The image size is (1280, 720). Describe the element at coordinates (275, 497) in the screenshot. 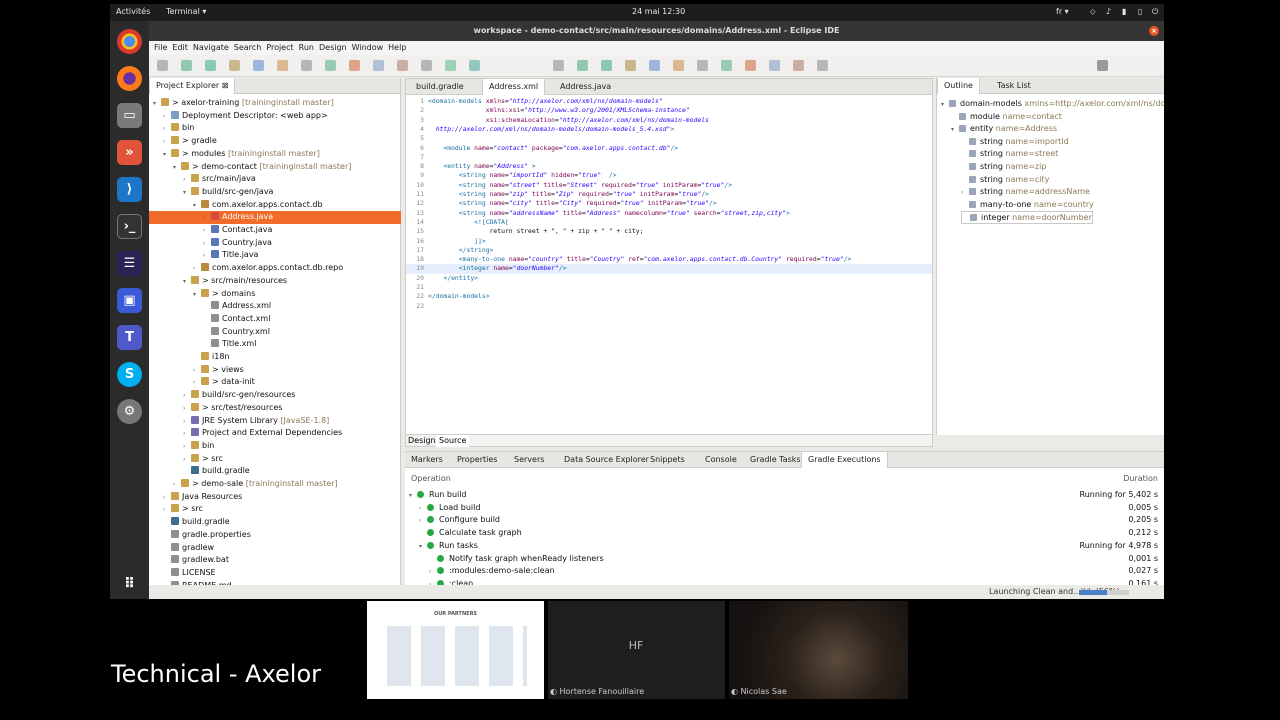

I see `tree-item: › Java Resources` at that location.